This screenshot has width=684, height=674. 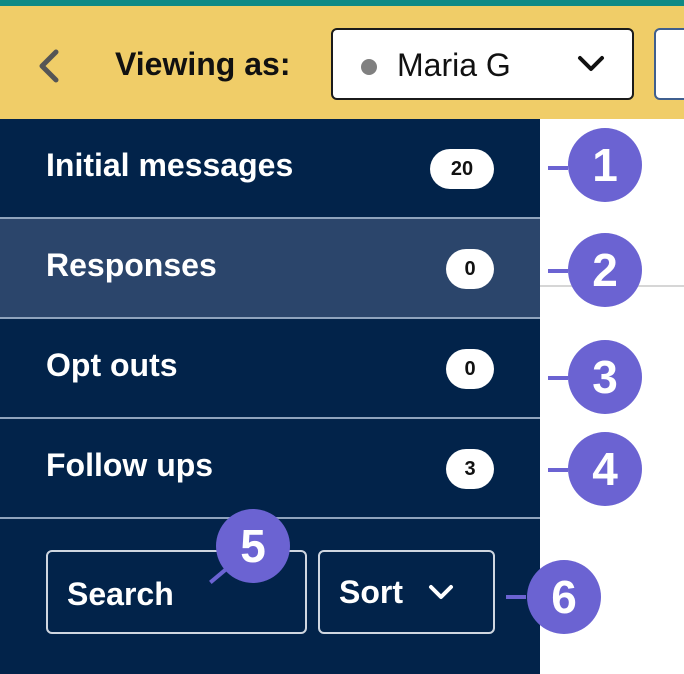 What do you see at coordinates (454, 65) in the screenshot?
I see `selected-user-name: Maria G` at bounding box center [454, 65].